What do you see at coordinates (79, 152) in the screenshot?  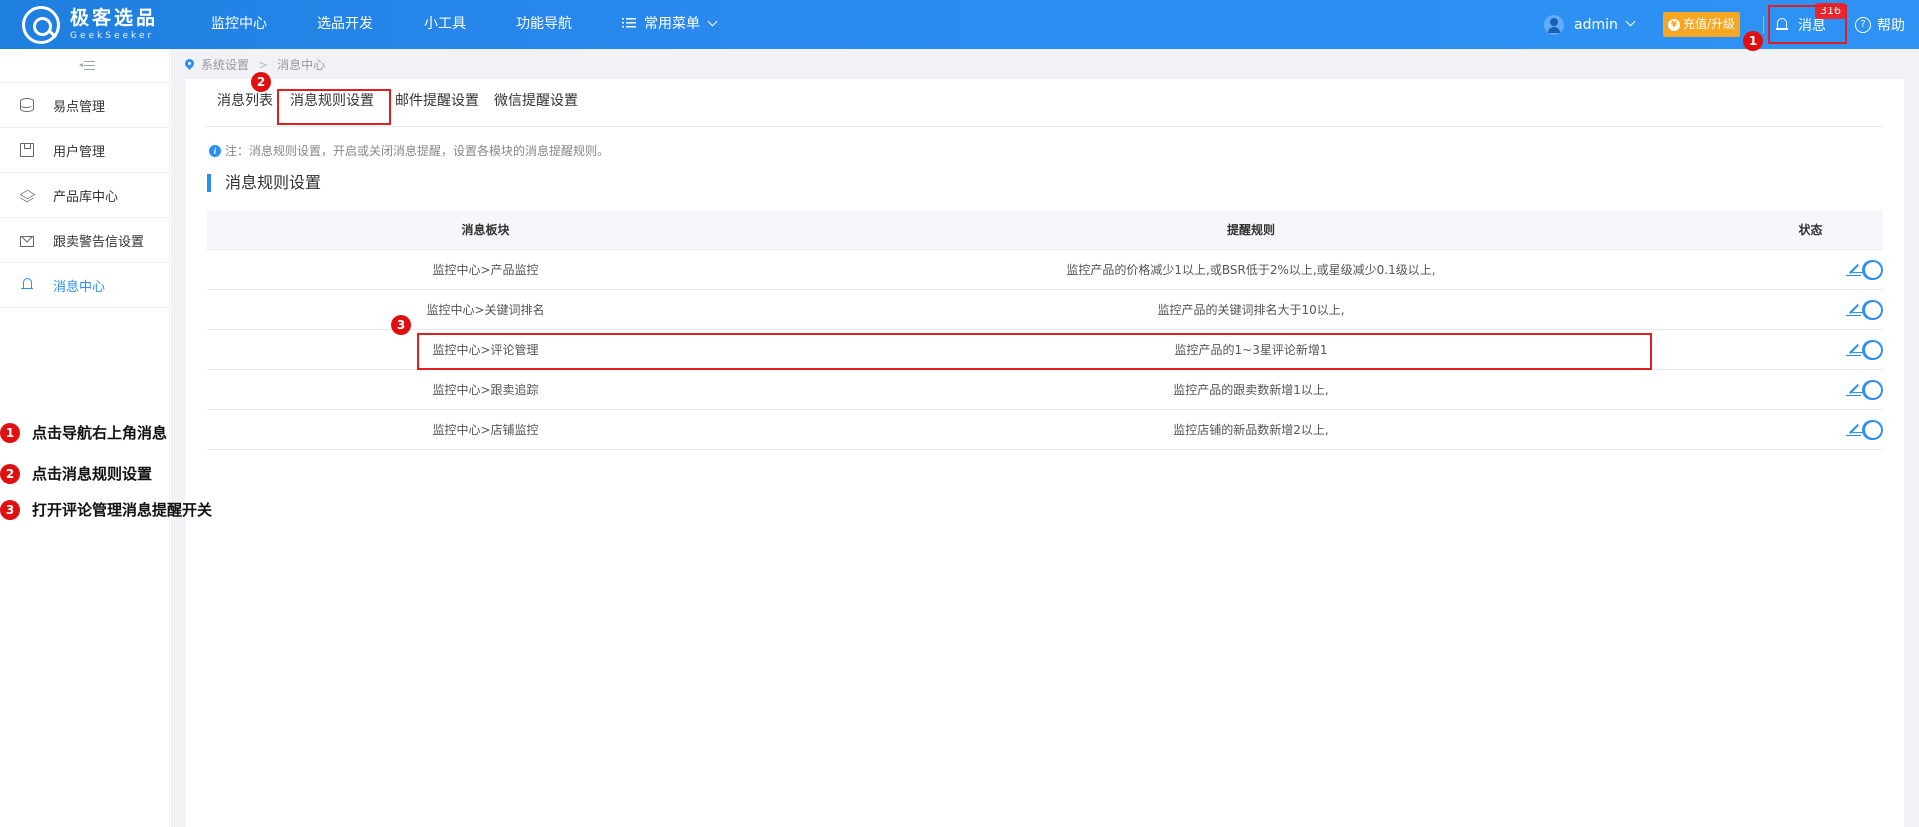 I see `sidebar-item-label: 用户管理` at bounding box center [79, 152].